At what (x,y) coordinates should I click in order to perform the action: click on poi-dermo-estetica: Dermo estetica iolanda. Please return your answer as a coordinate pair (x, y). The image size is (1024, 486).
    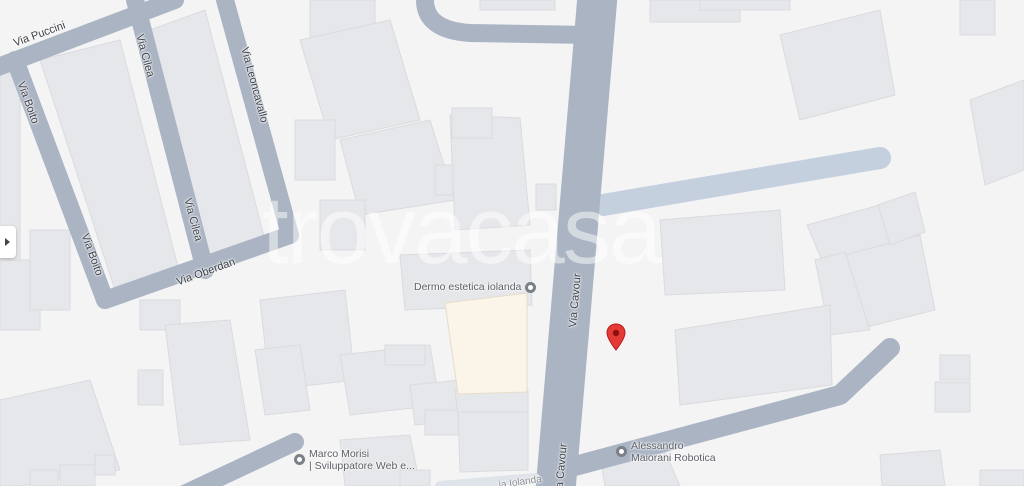
    Looking at the image, I should click on (475, 287).